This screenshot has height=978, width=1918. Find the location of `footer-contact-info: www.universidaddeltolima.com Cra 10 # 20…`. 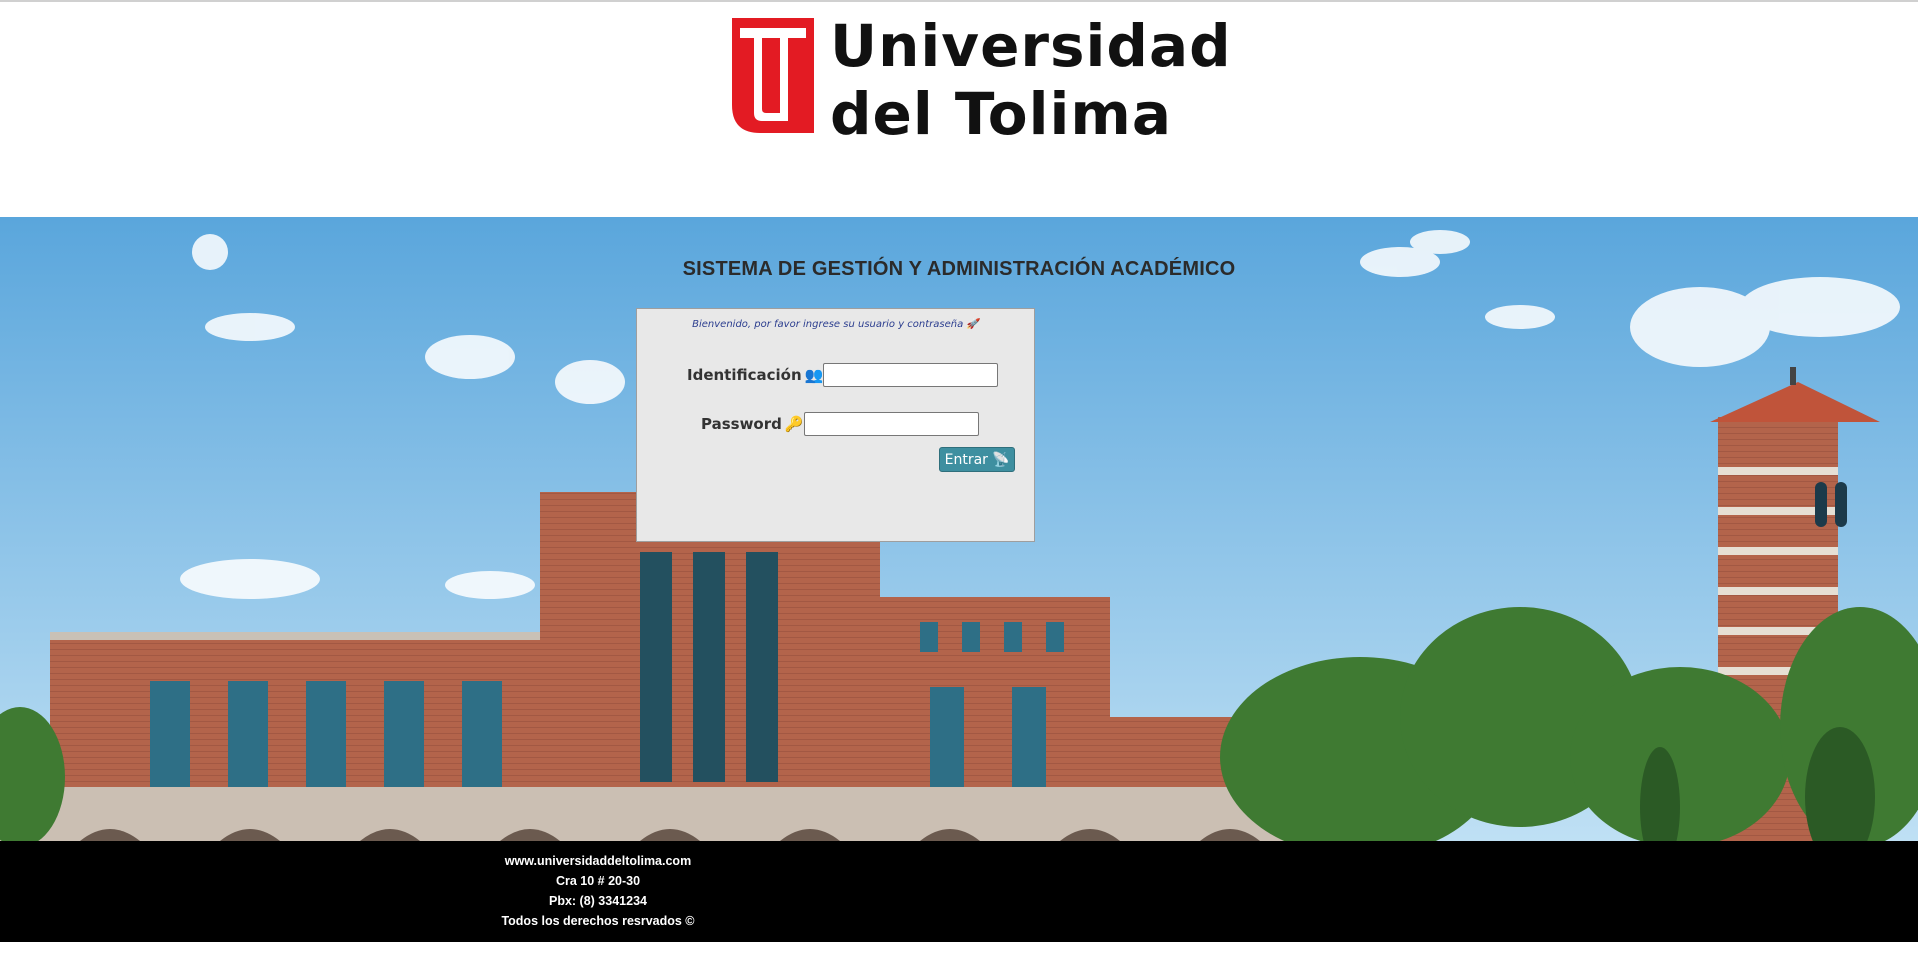

footer-contact-info: www.universidaddeltolima.com Cra 10 # 20… is located at coordinates (598, 891).